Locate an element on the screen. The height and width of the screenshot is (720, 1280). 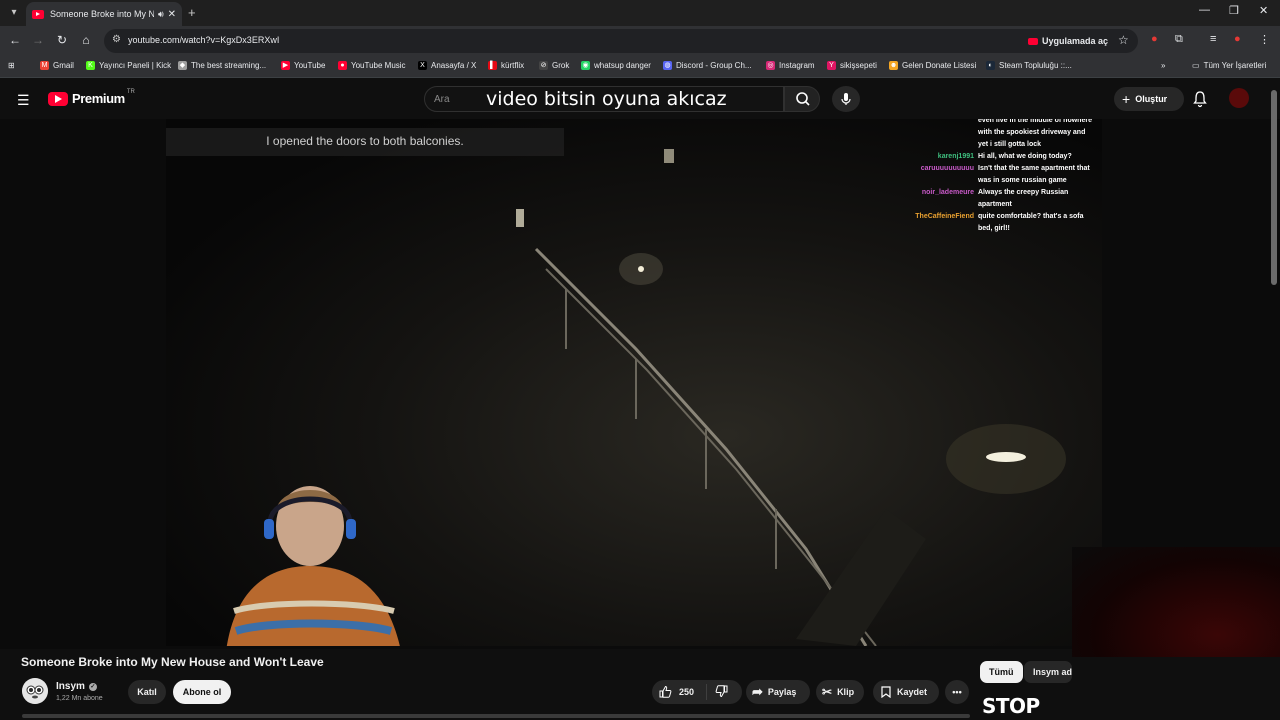
like-count: 250 is located at coordinates (687, 692).